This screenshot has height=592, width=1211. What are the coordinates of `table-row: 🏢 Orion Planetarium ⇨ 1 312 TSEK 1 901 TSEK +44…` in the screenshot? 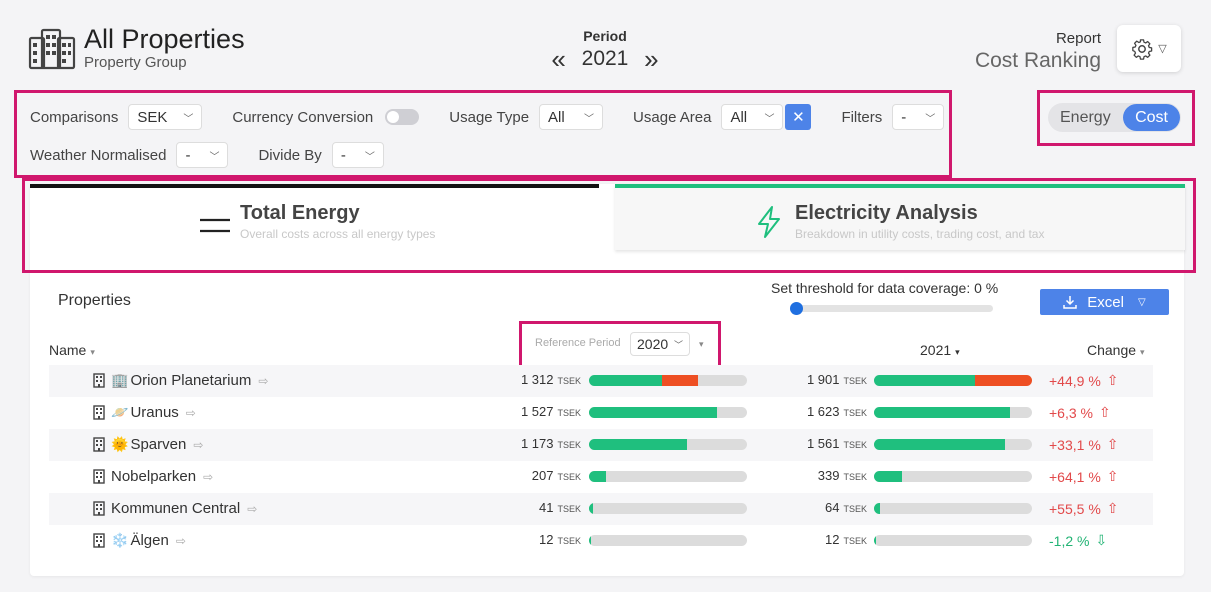 It's located at (601, 381).